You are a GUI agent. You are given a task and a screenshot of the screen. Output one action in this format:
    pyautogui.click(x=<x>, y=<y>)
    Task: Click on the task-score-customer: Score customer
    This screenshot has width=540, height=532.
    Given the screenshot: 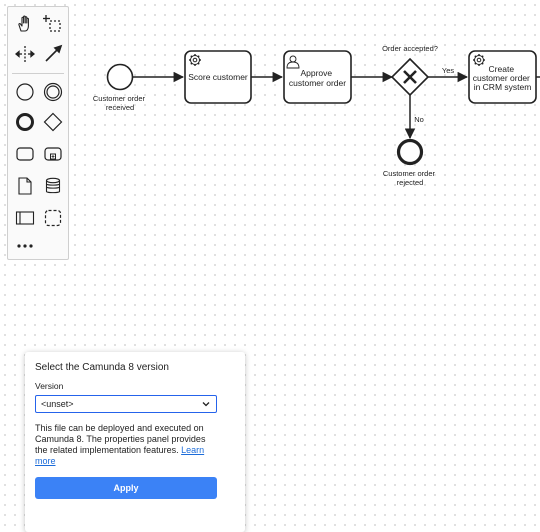 What is the action you would take?
    pyautogui.click(x=218, y=77)
    